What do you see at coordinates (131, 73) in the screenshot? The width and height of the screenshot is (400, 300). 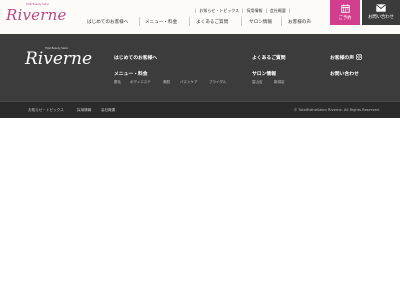 I see `footer-link-menu: メニュー・料金` at bounding box center [131, 73].